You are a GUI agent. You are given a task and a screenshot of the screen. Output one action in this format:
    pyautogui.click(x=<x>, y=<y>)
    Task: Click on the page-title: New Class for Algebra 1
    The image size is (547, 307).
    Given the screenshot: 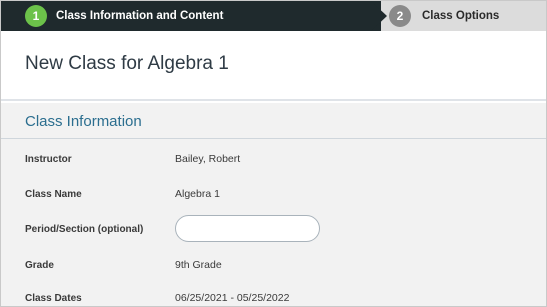 What is the action you would take?
    pyautogui.click(x=127, y=63)
    